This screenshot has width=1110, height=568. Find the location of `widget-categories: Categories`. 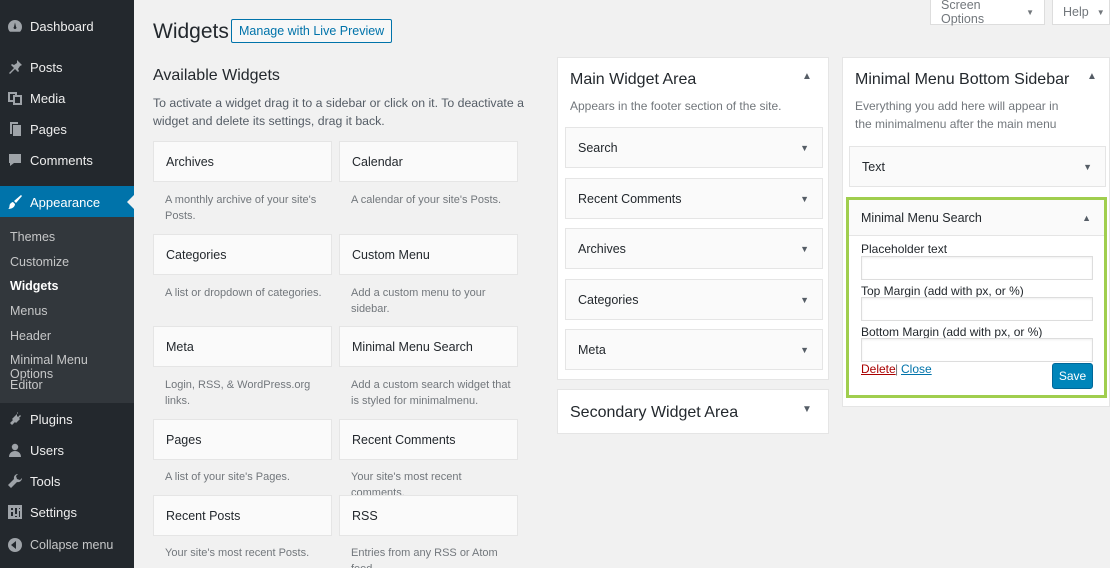

widget-categories: Categories is located at coordinates (242, 254).